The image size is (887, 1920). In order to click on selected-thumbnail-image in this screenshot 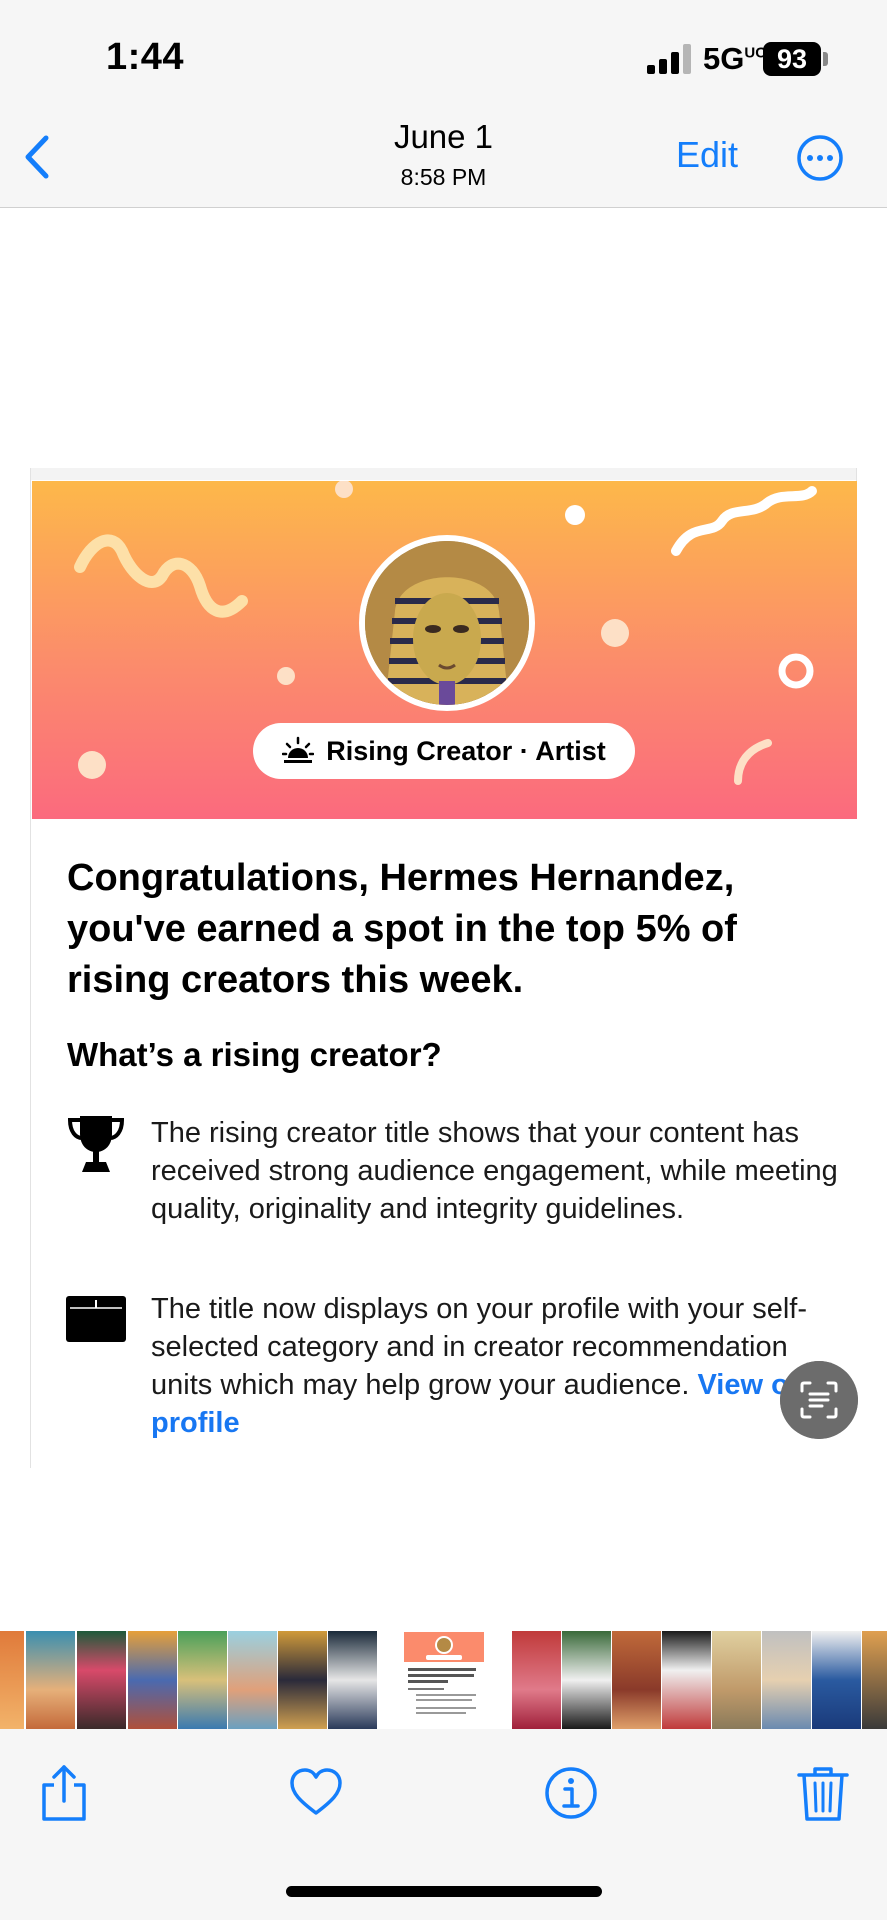, I will do `click(444, 1673)`.